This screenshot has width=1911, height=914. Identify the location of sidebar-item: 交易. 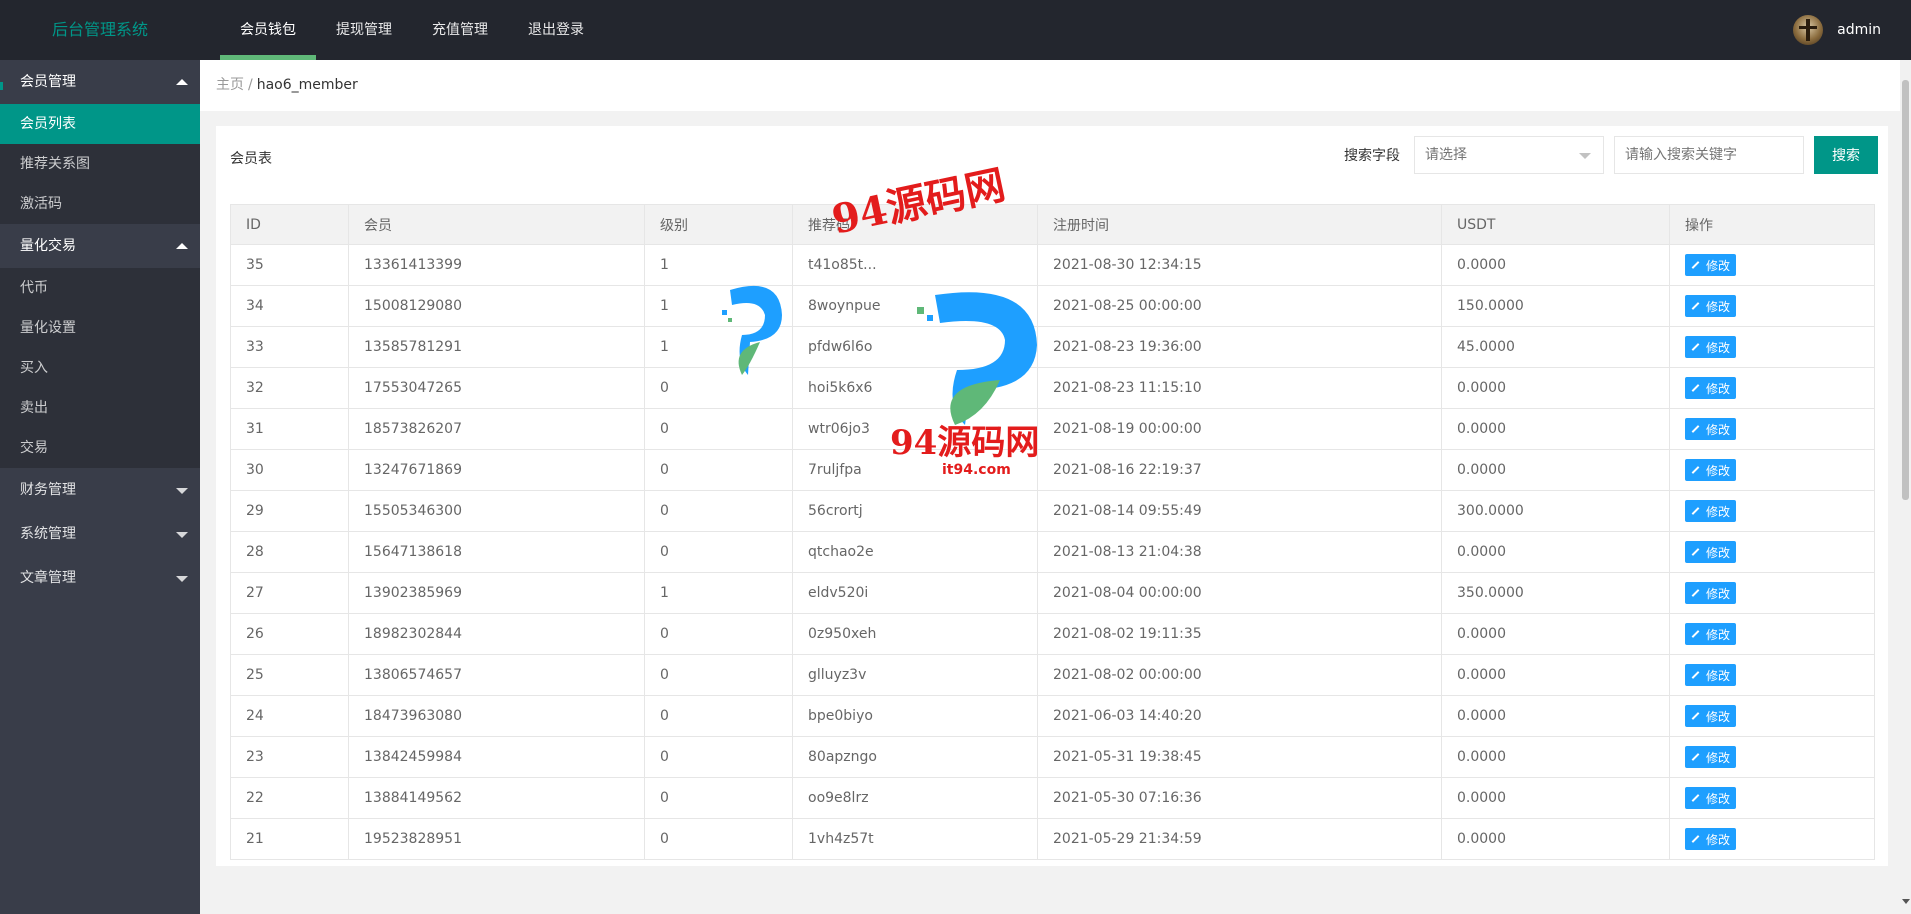
(100, 448).